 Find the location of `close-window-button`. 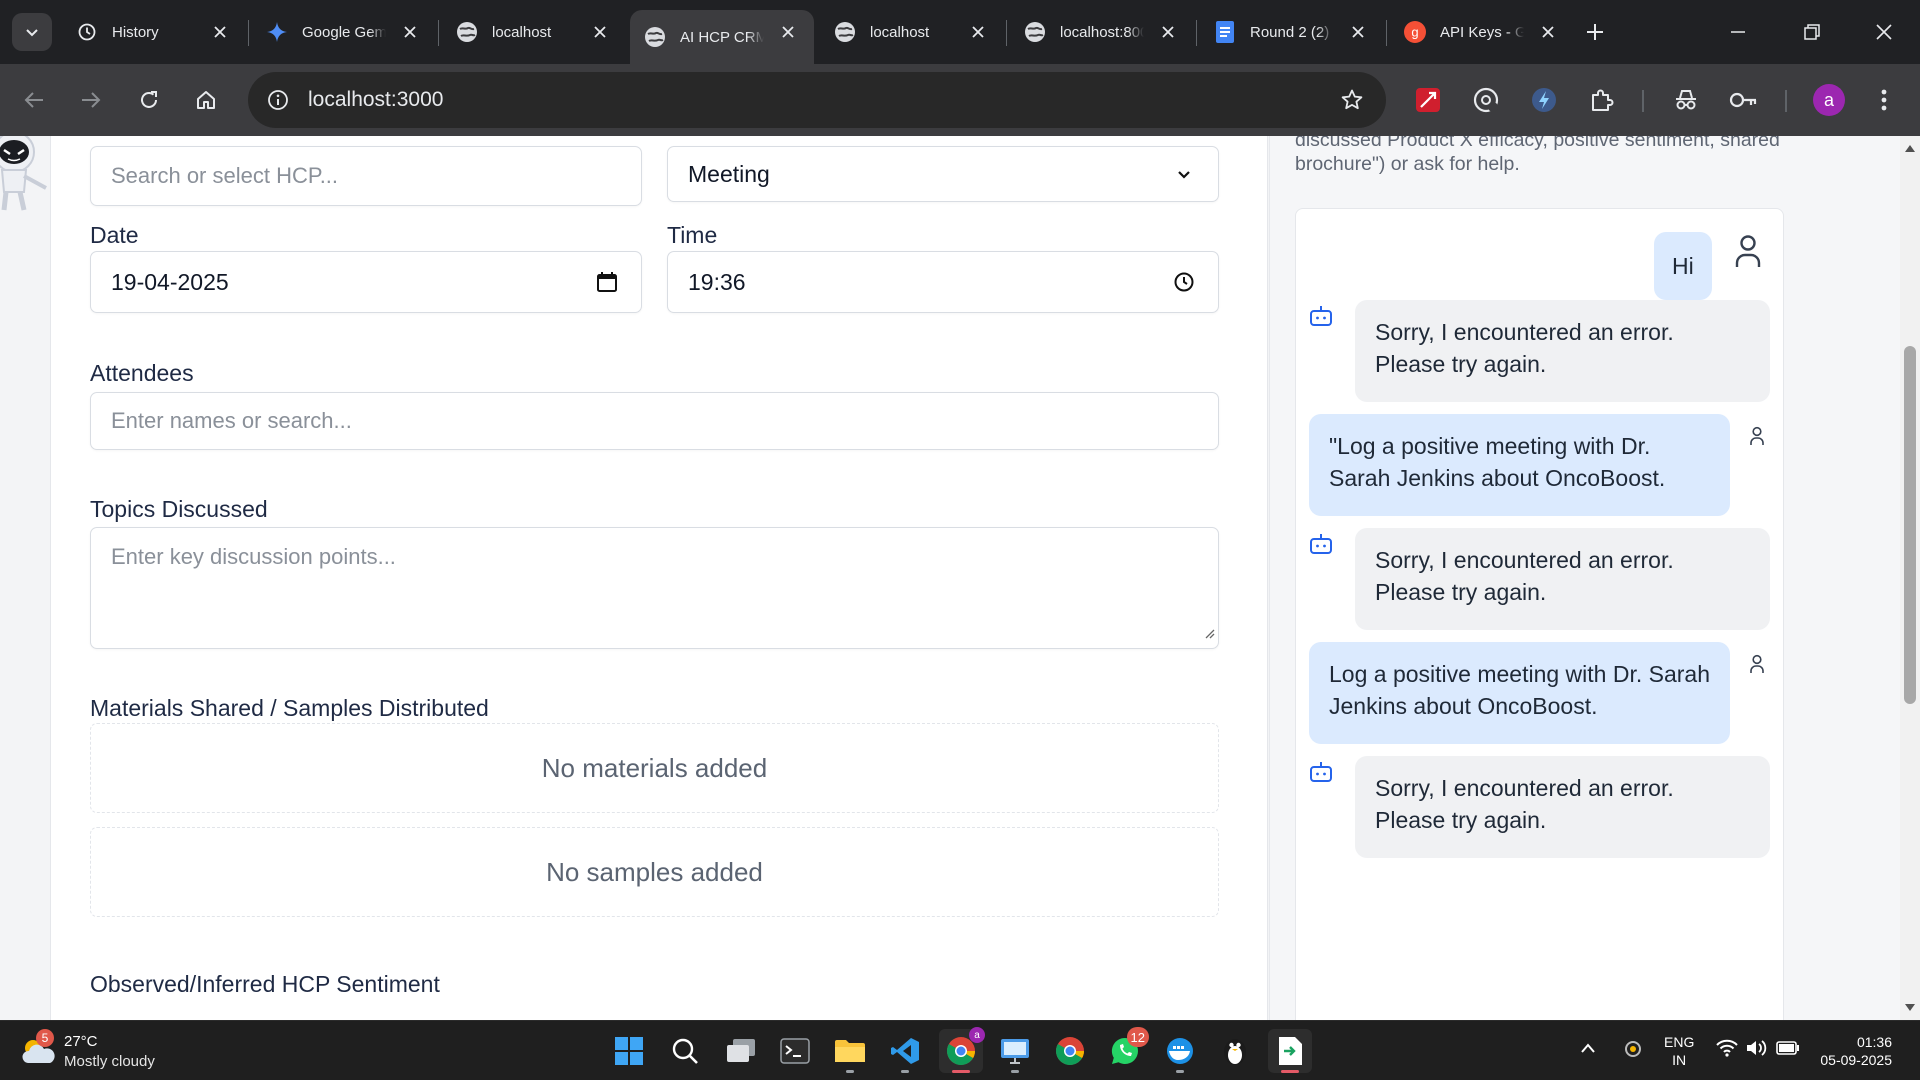

close-window-button is located at coordinates (1884, 32).